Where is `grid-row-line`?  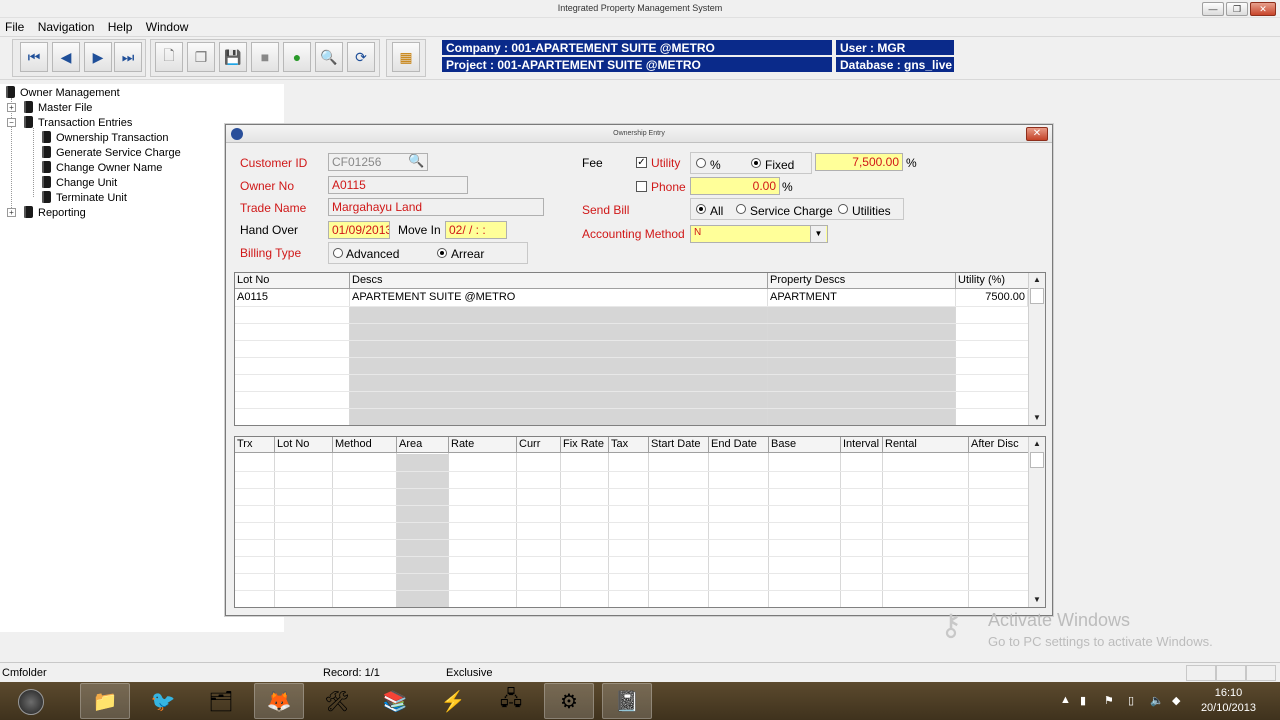 grid-row-line is located at coordinates (632, 573).